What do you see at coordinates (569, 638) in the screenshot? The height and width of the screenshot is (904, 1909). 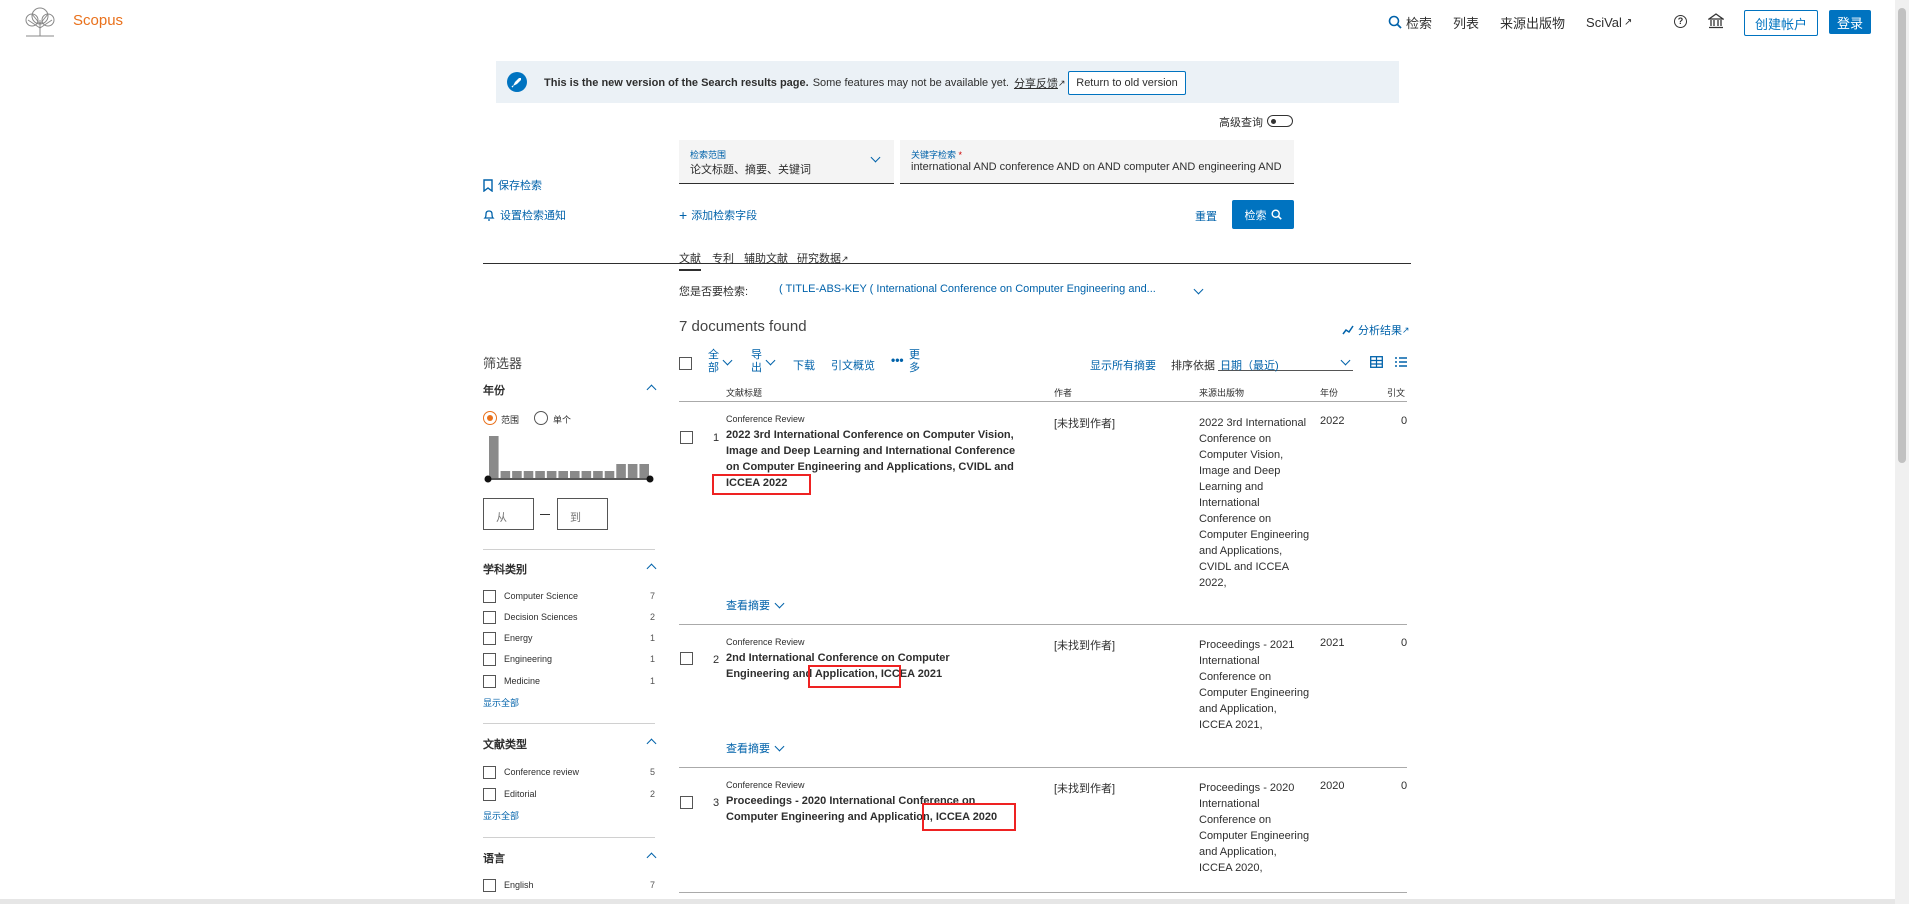 I see `subject-item: Energy 1` at bounding box center [569, 638].